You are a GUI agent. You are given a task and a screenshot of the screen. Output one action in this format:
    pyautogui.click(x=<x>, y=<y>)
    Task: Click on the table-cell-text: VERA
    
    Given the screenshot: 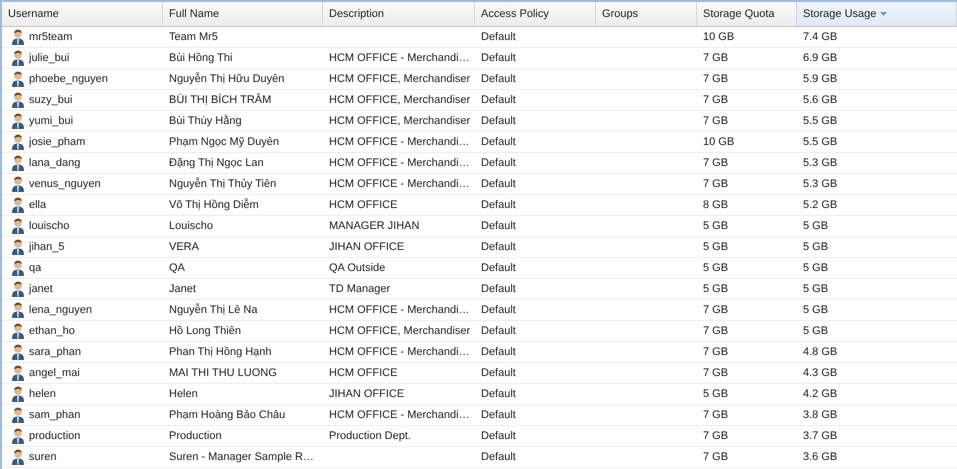 What is the action you would take?
    pyautogui.click(x=184, y=247)
    